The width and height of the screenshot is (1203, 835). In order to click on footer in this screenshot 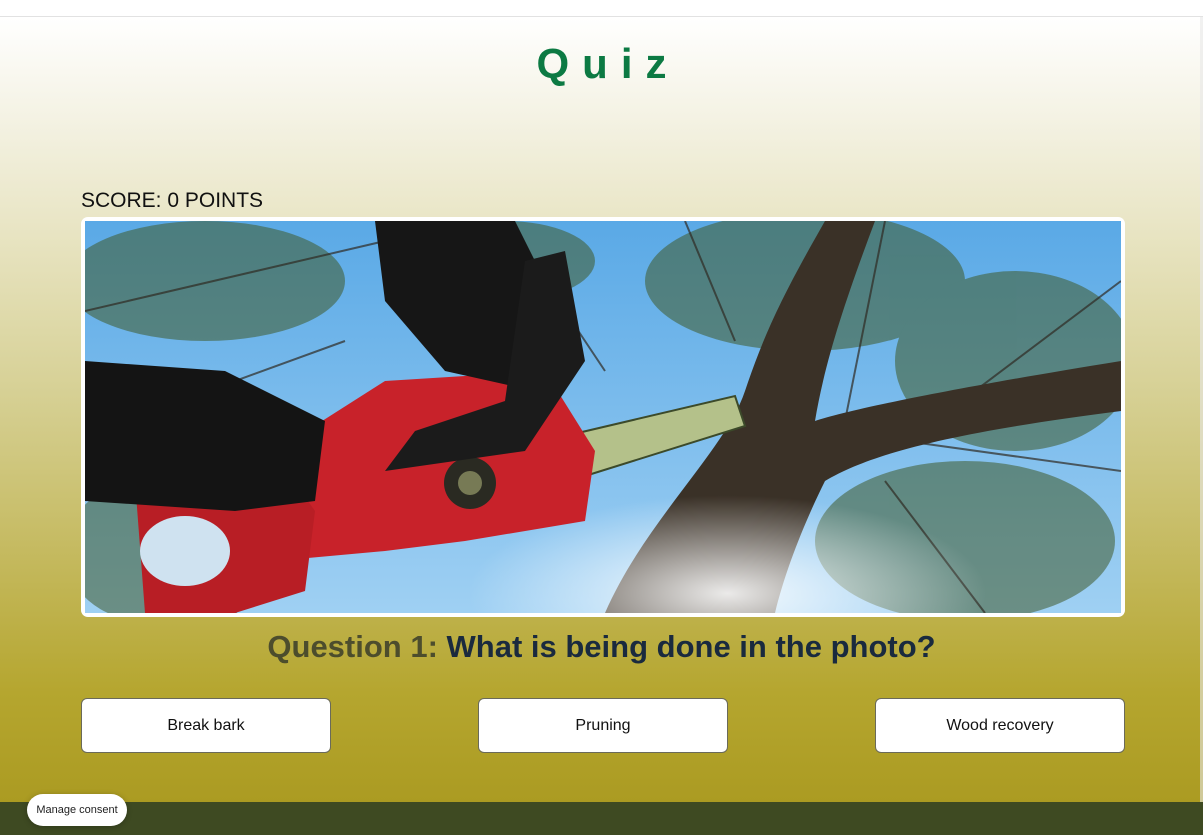, I will do `click(601, 818)`.